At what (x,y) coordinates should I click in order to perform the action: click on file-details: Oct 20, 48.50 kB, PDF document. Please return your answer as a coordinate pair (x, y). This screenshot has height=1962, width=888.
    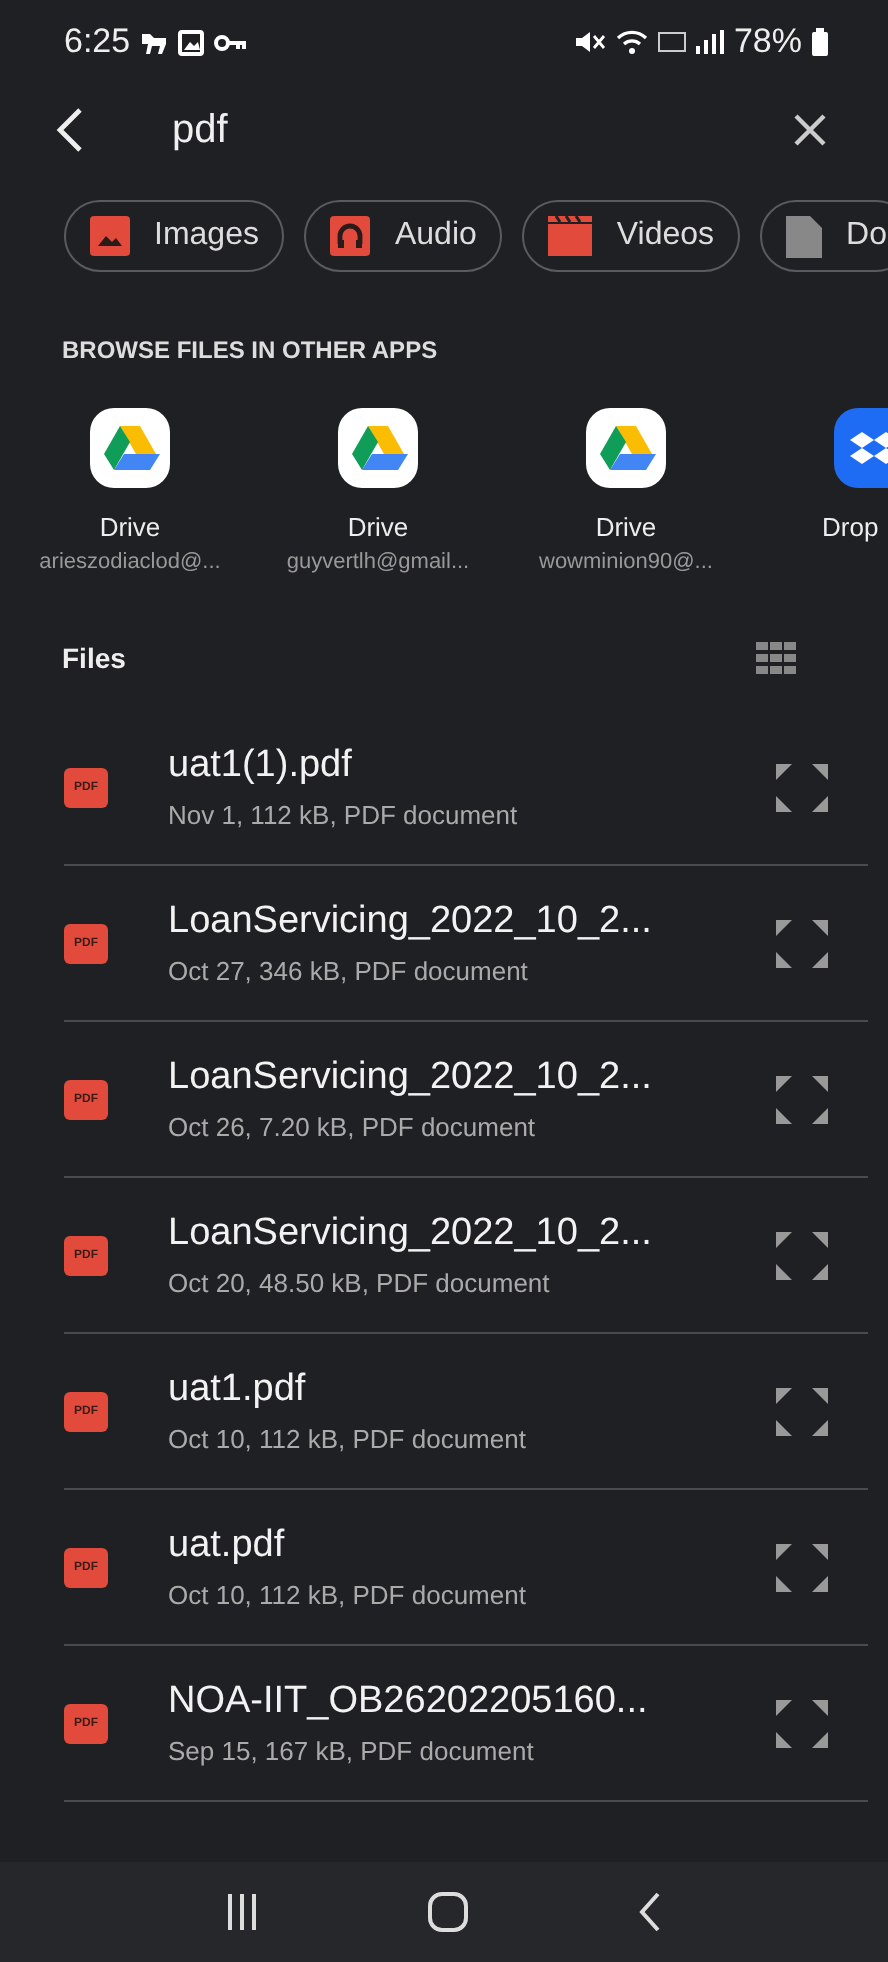
    Looking at the image, I should click on (360, 1283).